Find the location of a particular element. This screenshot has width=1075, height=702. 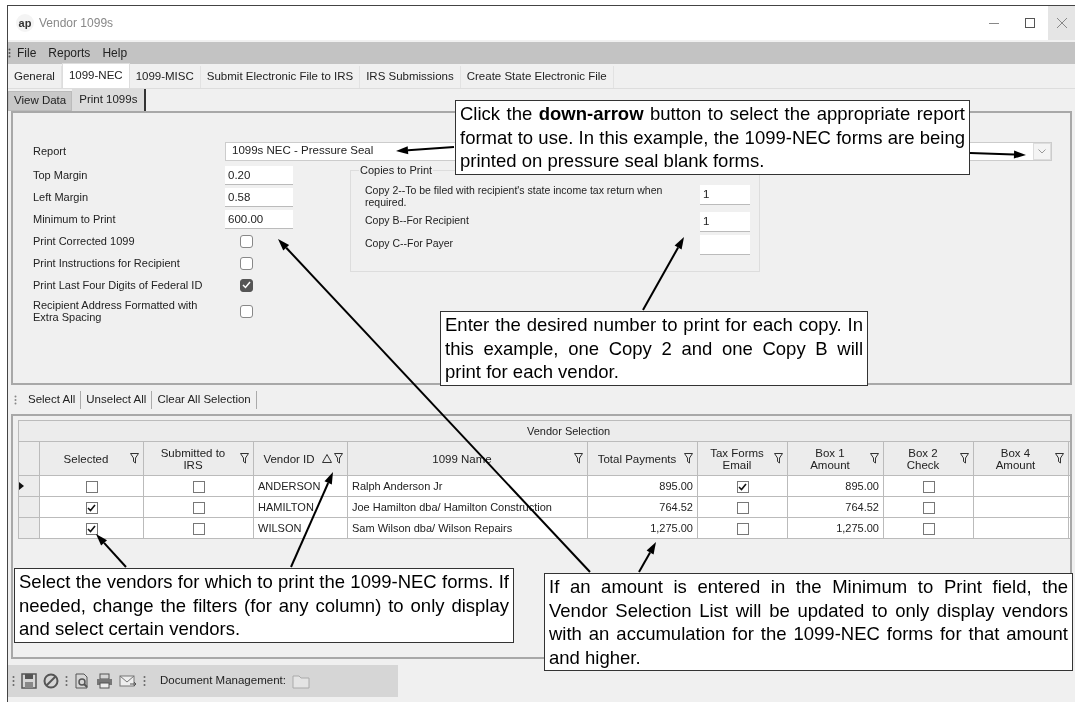

toolbar-button: Select All is located at coordinates (52, 400).